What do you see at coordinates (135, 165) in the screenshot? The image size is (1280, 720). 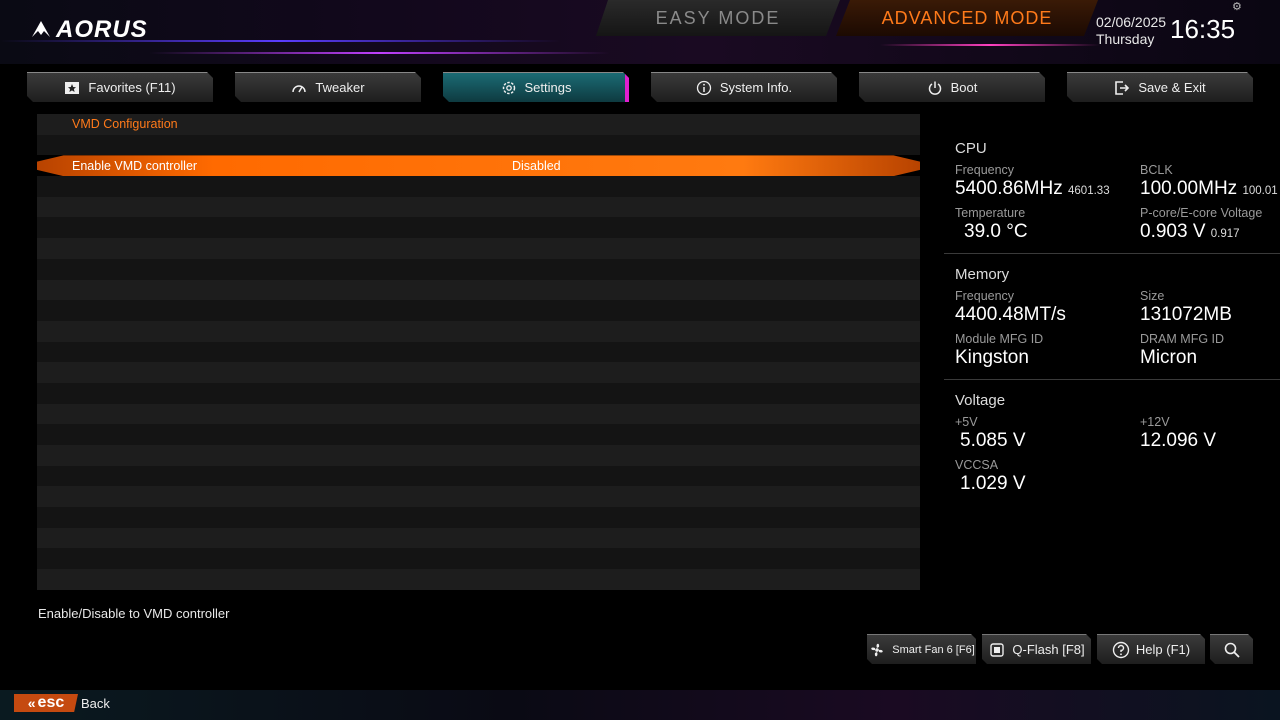 I see `vmd-controller-label: Enable VMD controller` at bounding box center [135, 165].